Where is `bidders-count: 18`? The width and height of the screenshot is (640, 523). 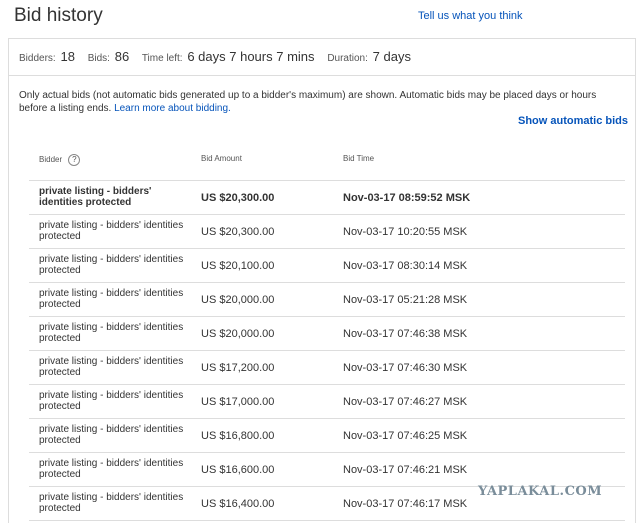 bidders-count: 18 is located at coordinates (67, 56).